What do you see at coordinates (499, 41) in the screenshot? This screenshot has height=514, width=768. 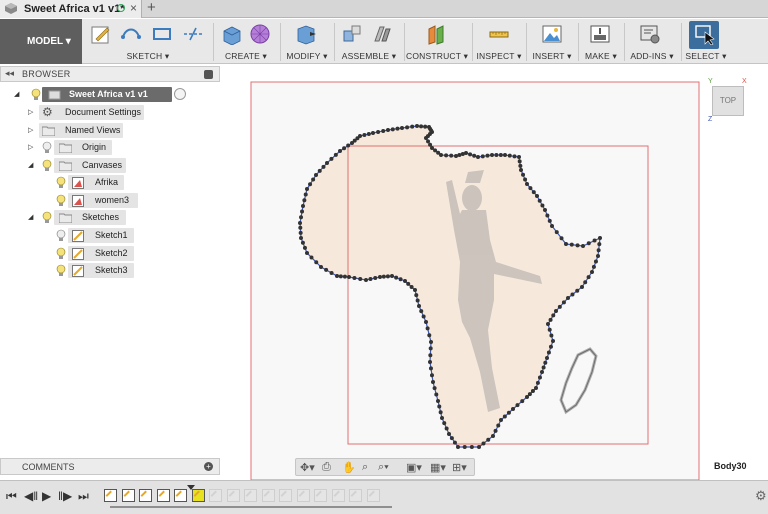 I see `inspect-group: INSPECT ▾` at bounding box center [499, 41].